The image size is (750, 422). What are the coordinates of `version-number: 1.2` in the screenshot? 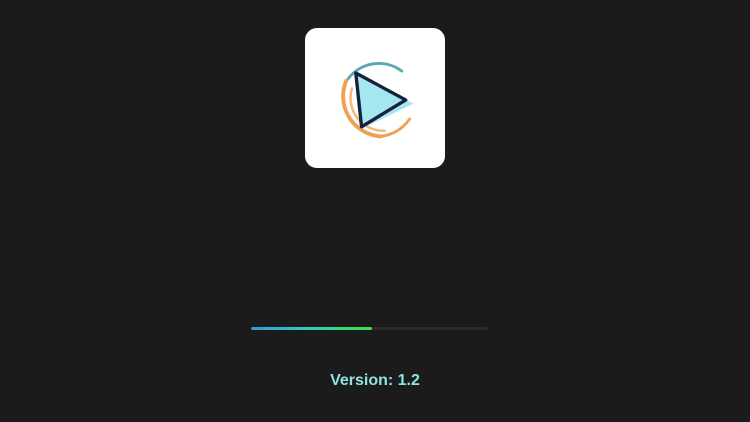 It's located at (408, 380).